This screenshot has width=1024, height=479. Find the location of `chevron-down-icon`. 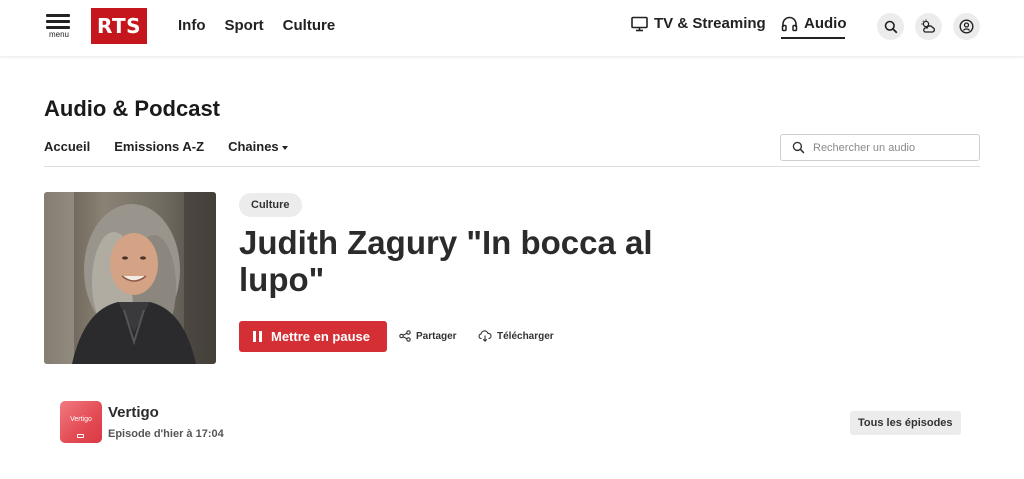

chevron-down-icon is located at coordinates (284, 147).